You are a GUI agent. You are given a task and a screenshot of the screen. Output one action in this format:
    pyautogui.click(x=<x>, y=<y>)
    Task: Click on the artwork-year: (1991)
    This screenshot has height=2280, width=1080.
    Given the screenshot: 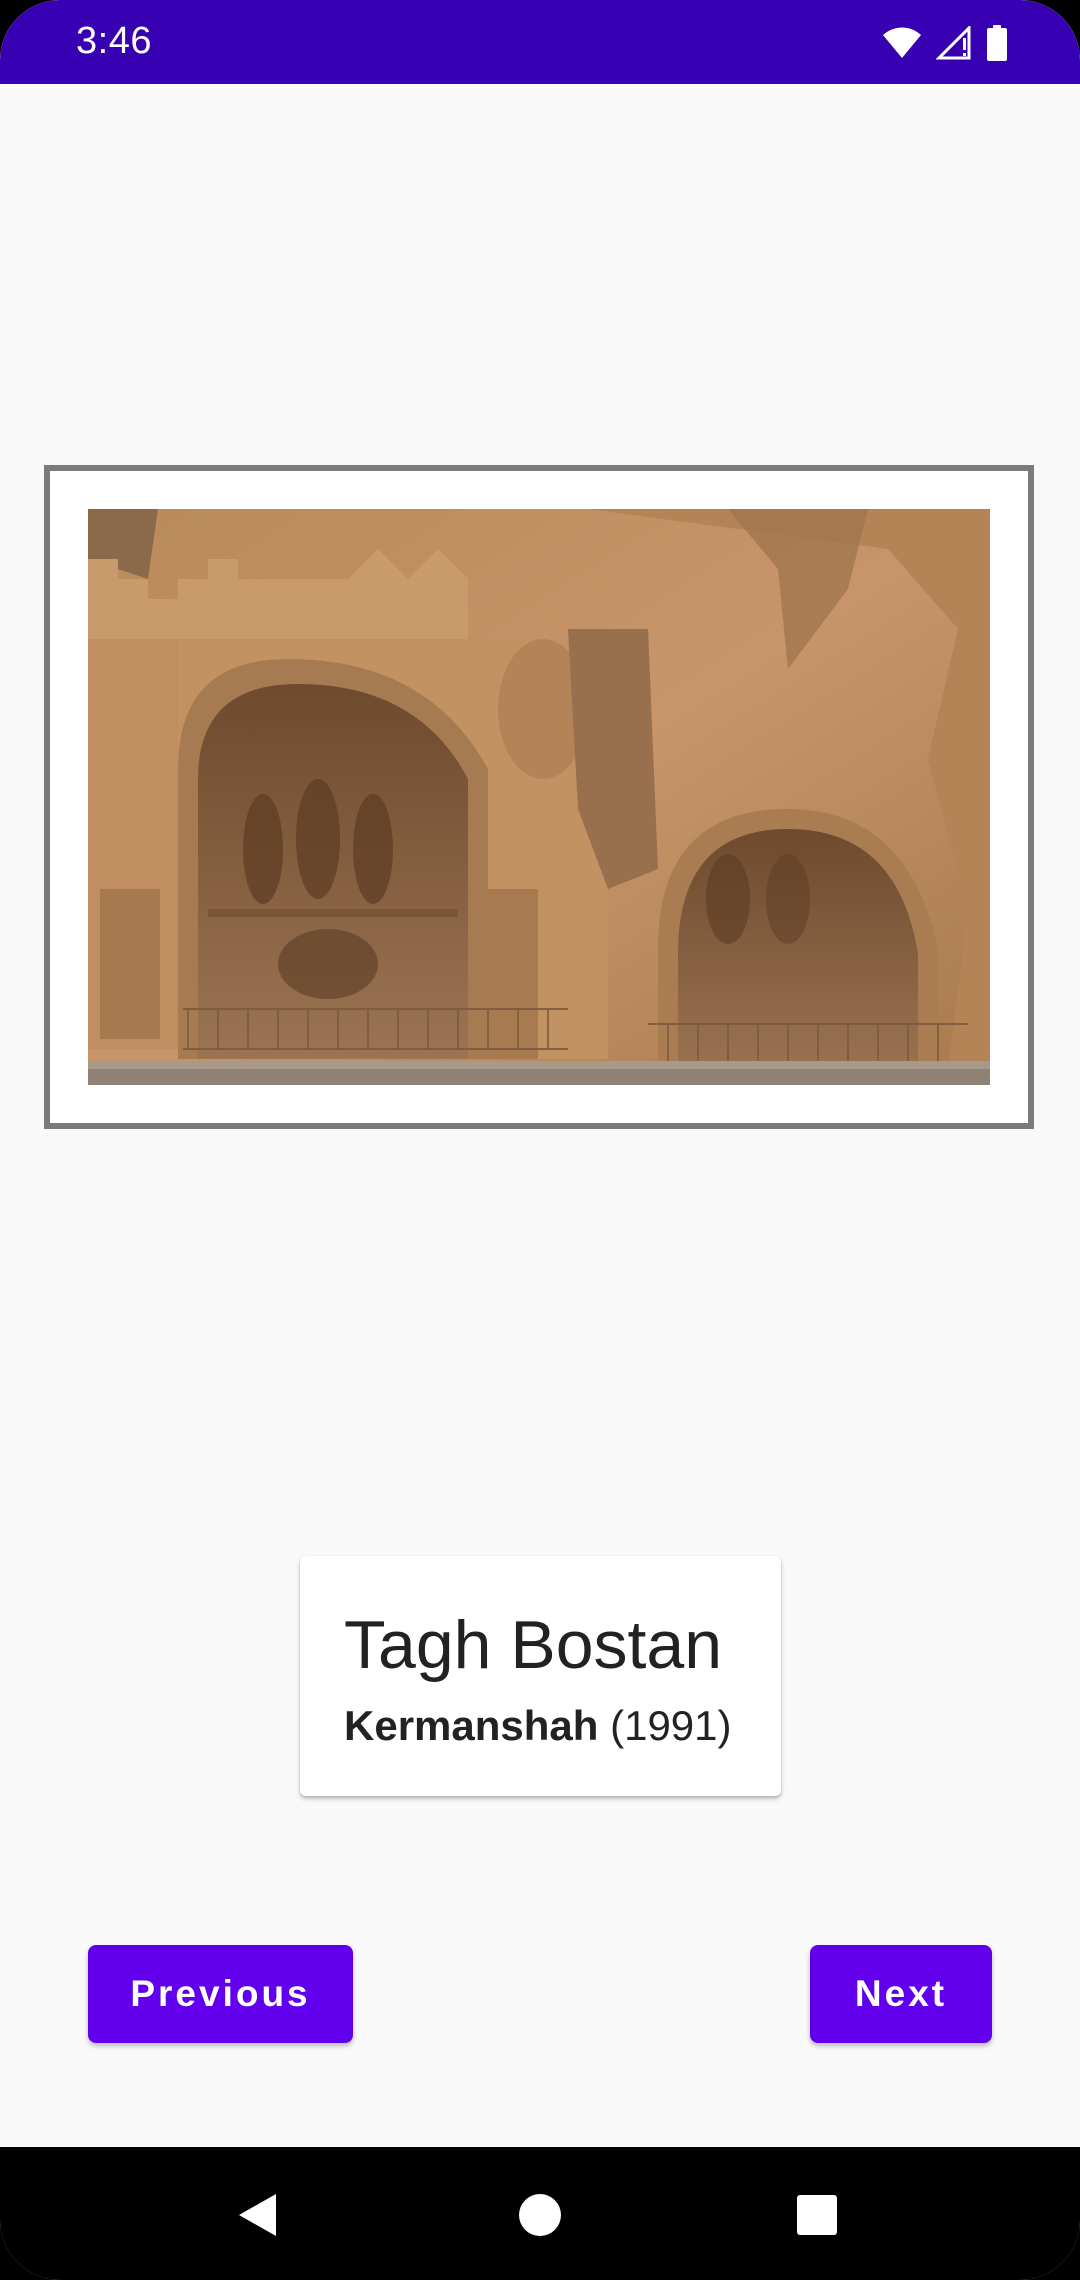 What is the action you would take?
    pyautogui.click(x=671, y=1725)
    